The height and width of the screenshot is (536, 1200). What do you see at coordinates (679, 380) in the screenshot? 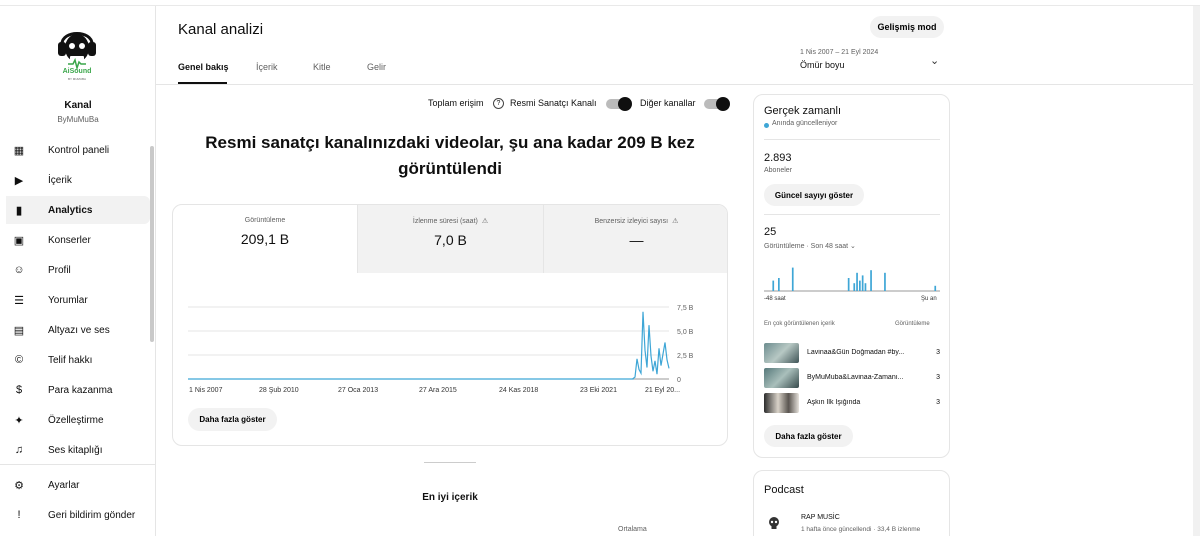
I see `y-tick-label: 0` at bounding box center [679, 380].